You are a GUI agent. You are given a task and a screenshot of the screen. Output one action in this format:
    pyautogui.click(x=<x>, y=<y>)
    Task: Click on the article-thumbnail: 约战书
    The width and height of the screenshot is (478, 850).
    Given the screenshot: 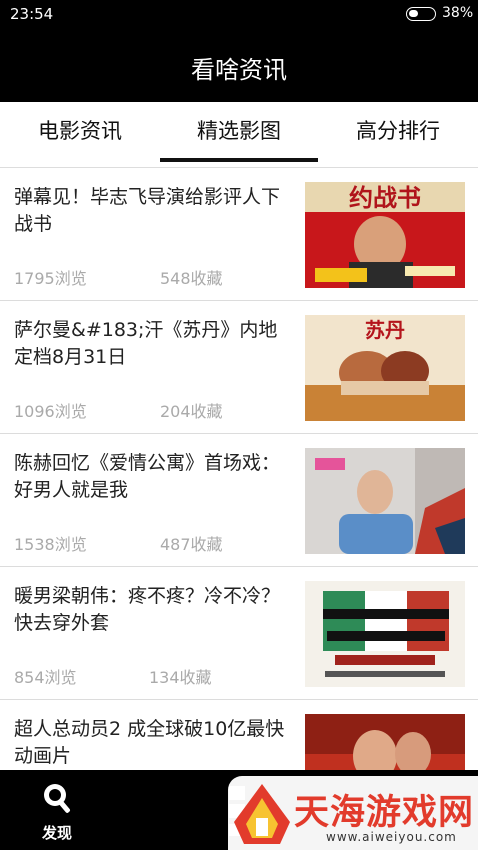 What is the action you would take?
    pyautogui.click(x=385, y=235)
    